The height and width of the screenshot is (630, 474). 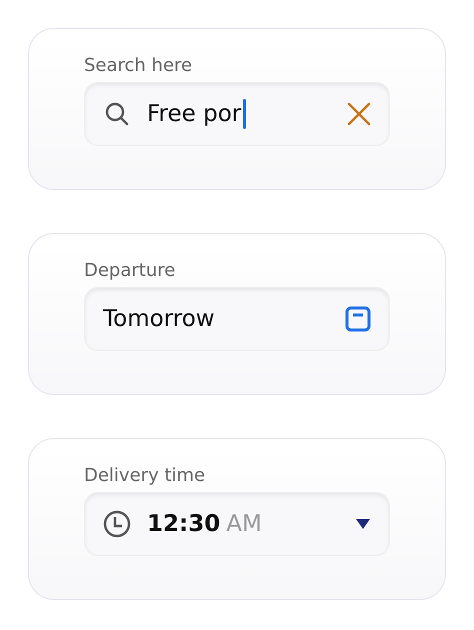 What do you see at coordinates (130, 270) in the screenshot?
I see `field-label: Departure` at bounding box center [130, 270].